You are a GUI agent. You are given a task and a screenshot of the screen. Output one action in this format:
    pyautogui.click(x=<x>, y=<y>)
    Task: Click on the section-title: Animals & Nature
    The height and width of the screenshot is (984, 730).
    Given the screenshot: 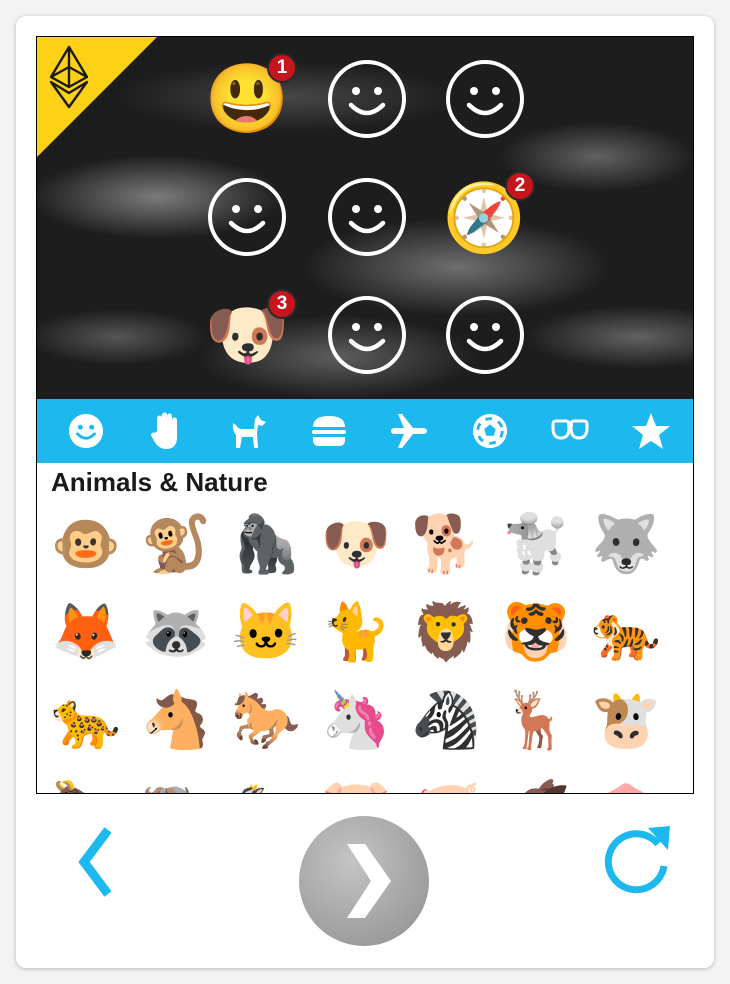 What is the action you would take?
    pyautogui.click(x=159, y=482)
    